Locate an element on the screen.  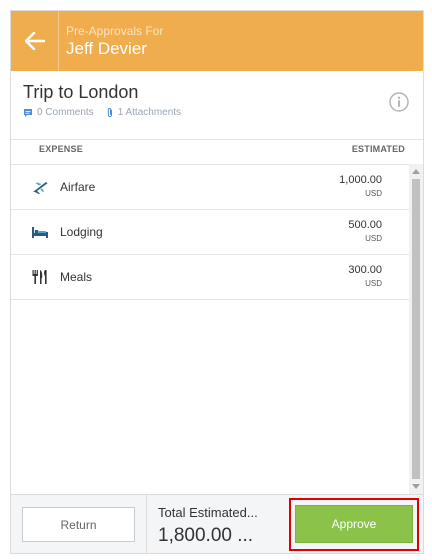
column-header-expense: EXPENSE is located at coordinates (61, 149).